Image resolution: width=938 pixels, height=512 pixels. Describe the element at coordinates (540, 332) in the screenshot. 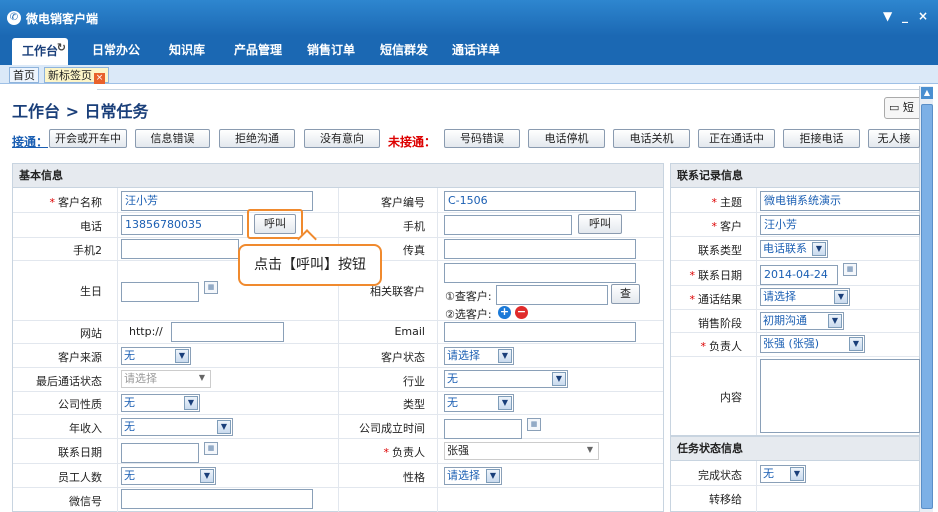

I see `email-field` at that location.